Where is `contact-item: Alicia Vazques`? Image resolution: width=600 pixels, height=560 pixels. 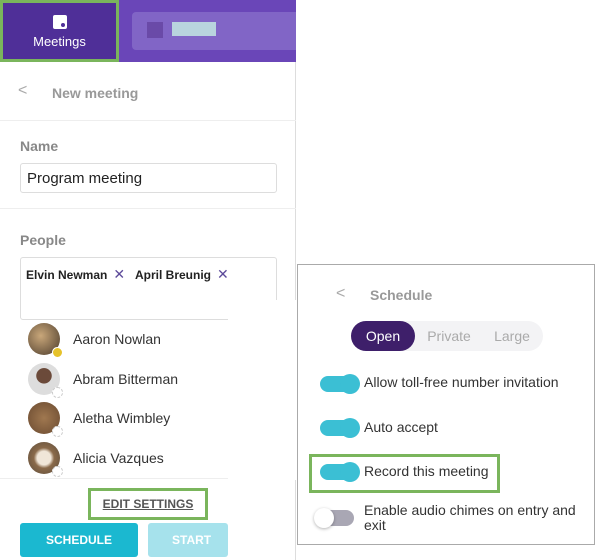 contact-item: Alicia Vazques is located at coordinates (96, 459).